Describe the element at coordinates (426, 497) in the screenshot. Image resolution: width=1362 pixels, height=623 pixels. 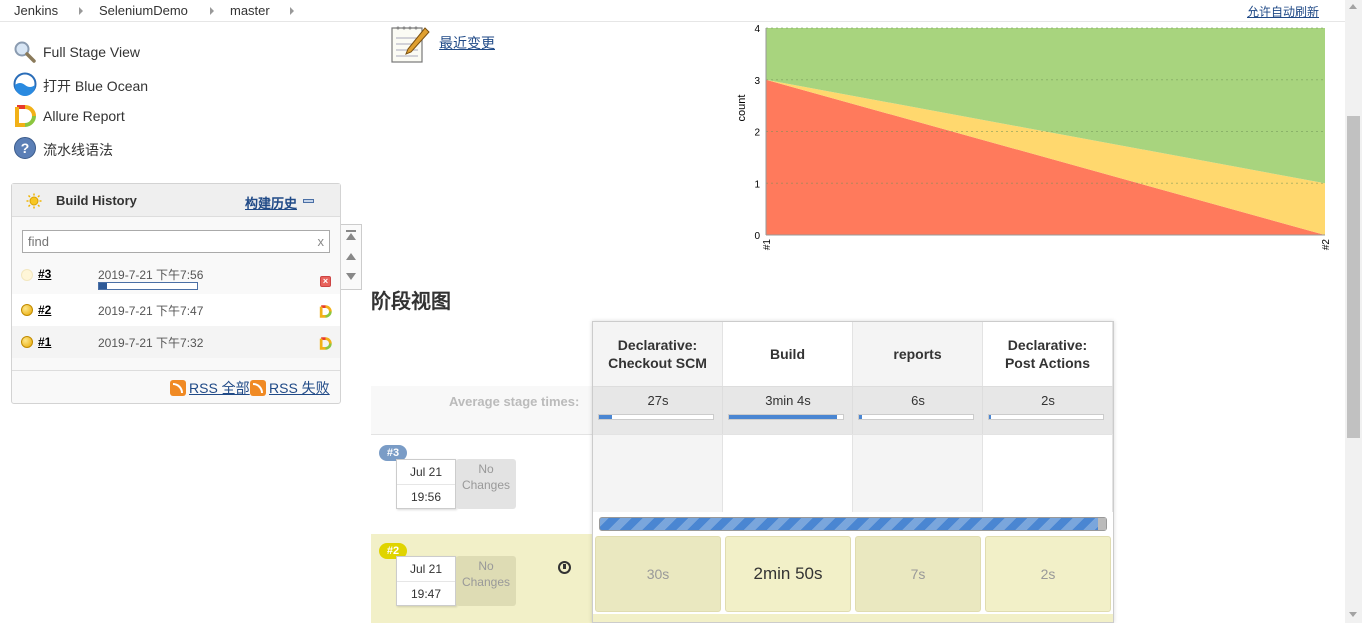
I see `run-time: 19:56` at that location.